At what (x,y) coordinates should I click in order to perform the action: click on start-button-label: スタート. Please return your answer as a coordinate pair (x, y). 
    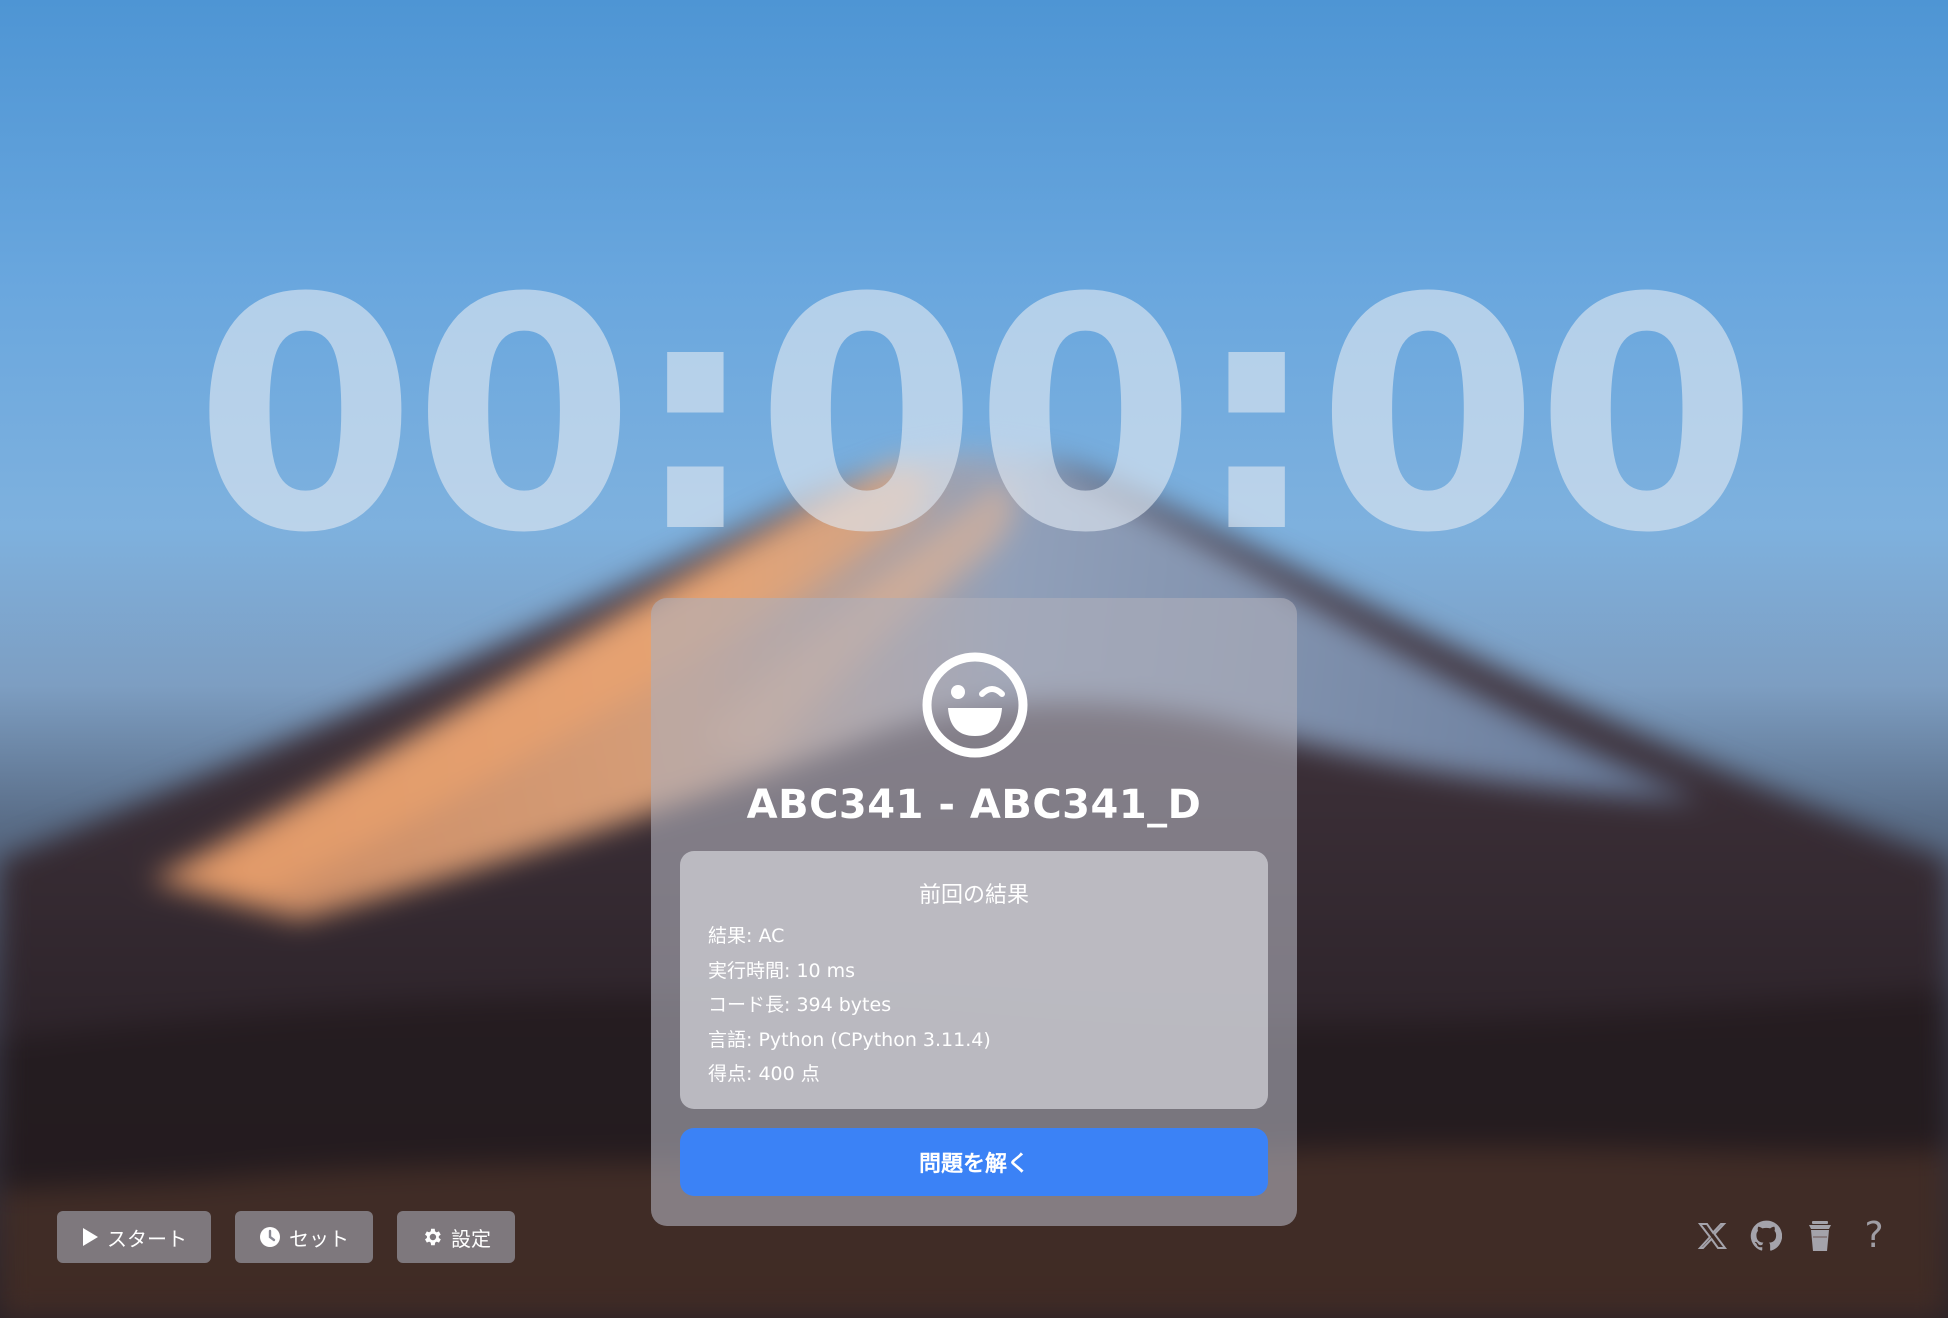
    Looking at the image, I should click on (147, 1238).